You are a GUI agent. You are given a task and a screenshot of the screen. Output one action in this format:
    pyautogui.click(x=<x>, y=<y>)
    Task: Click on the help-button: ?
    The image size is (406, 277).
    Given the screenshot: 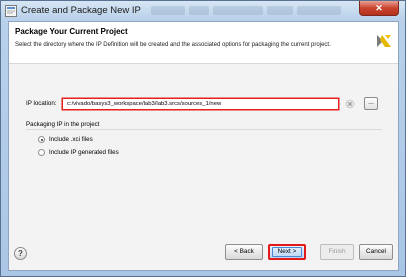 What is the action you would take?
    pyautogui.click(x=20, y=253)
    